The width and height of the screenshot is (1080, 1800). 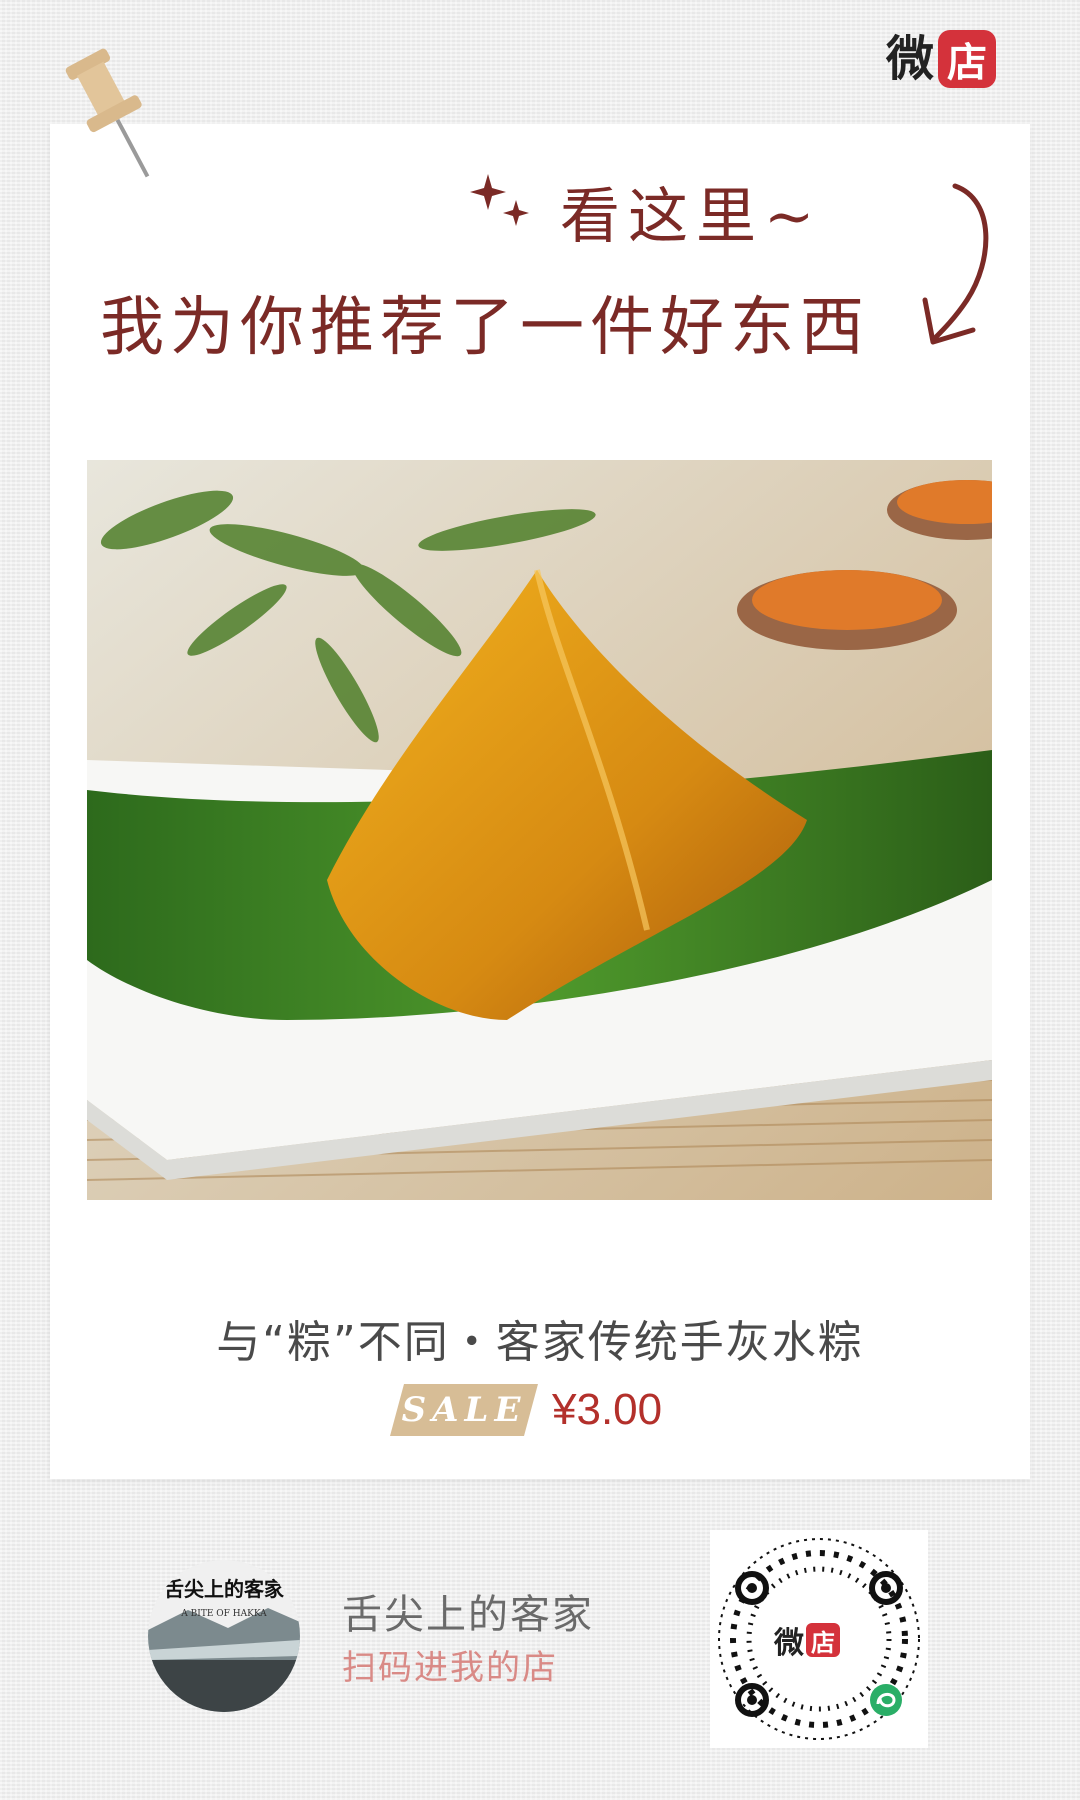 I want to click on qr-center-logo: 微 店, so click(x=807, y=1640).